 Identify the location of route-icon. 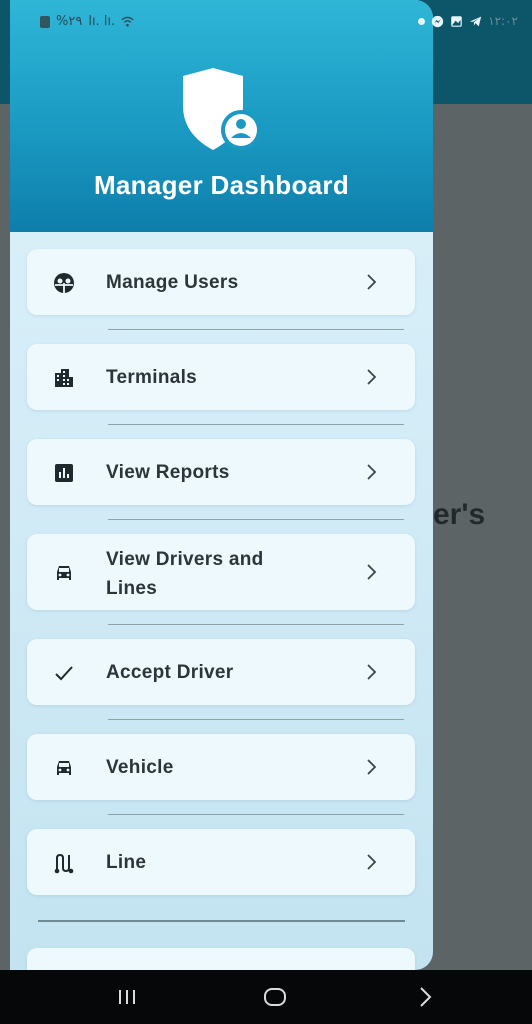
(64, 863).